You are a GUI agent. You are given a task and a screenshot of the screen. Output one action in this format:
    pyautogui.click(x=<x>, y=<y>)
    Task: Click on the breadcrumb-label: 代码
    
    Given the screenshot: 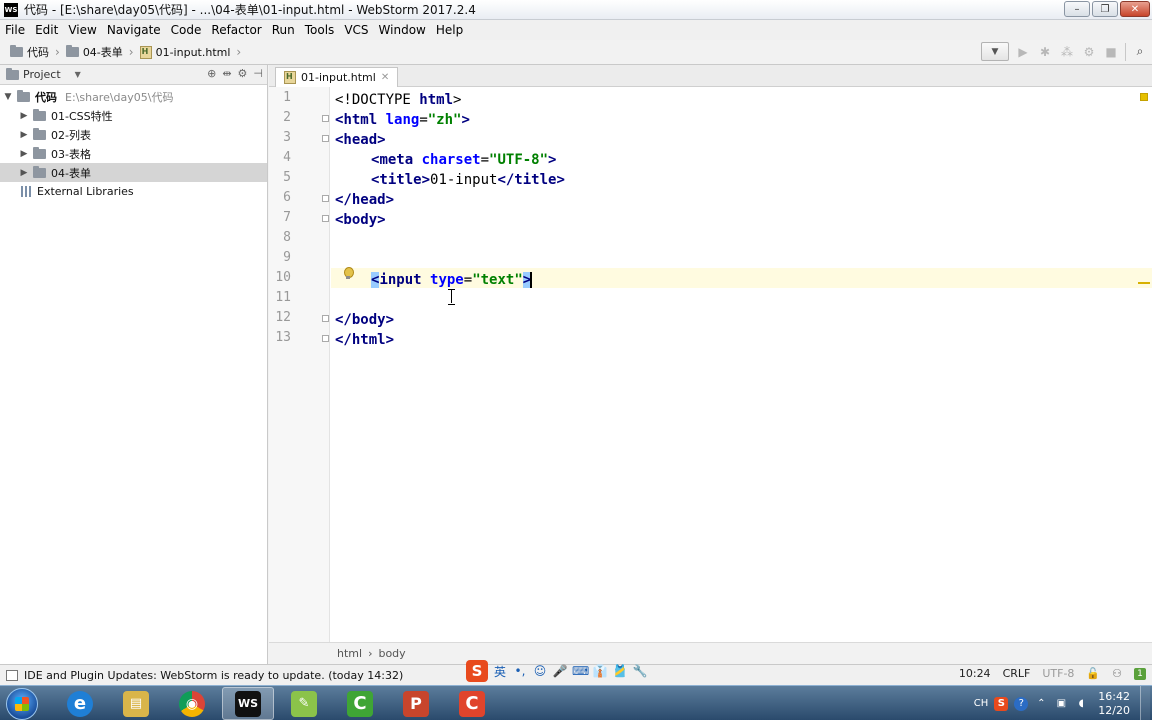 What is the action you would take?
    pyautogui.click(x=38, y=52)
    